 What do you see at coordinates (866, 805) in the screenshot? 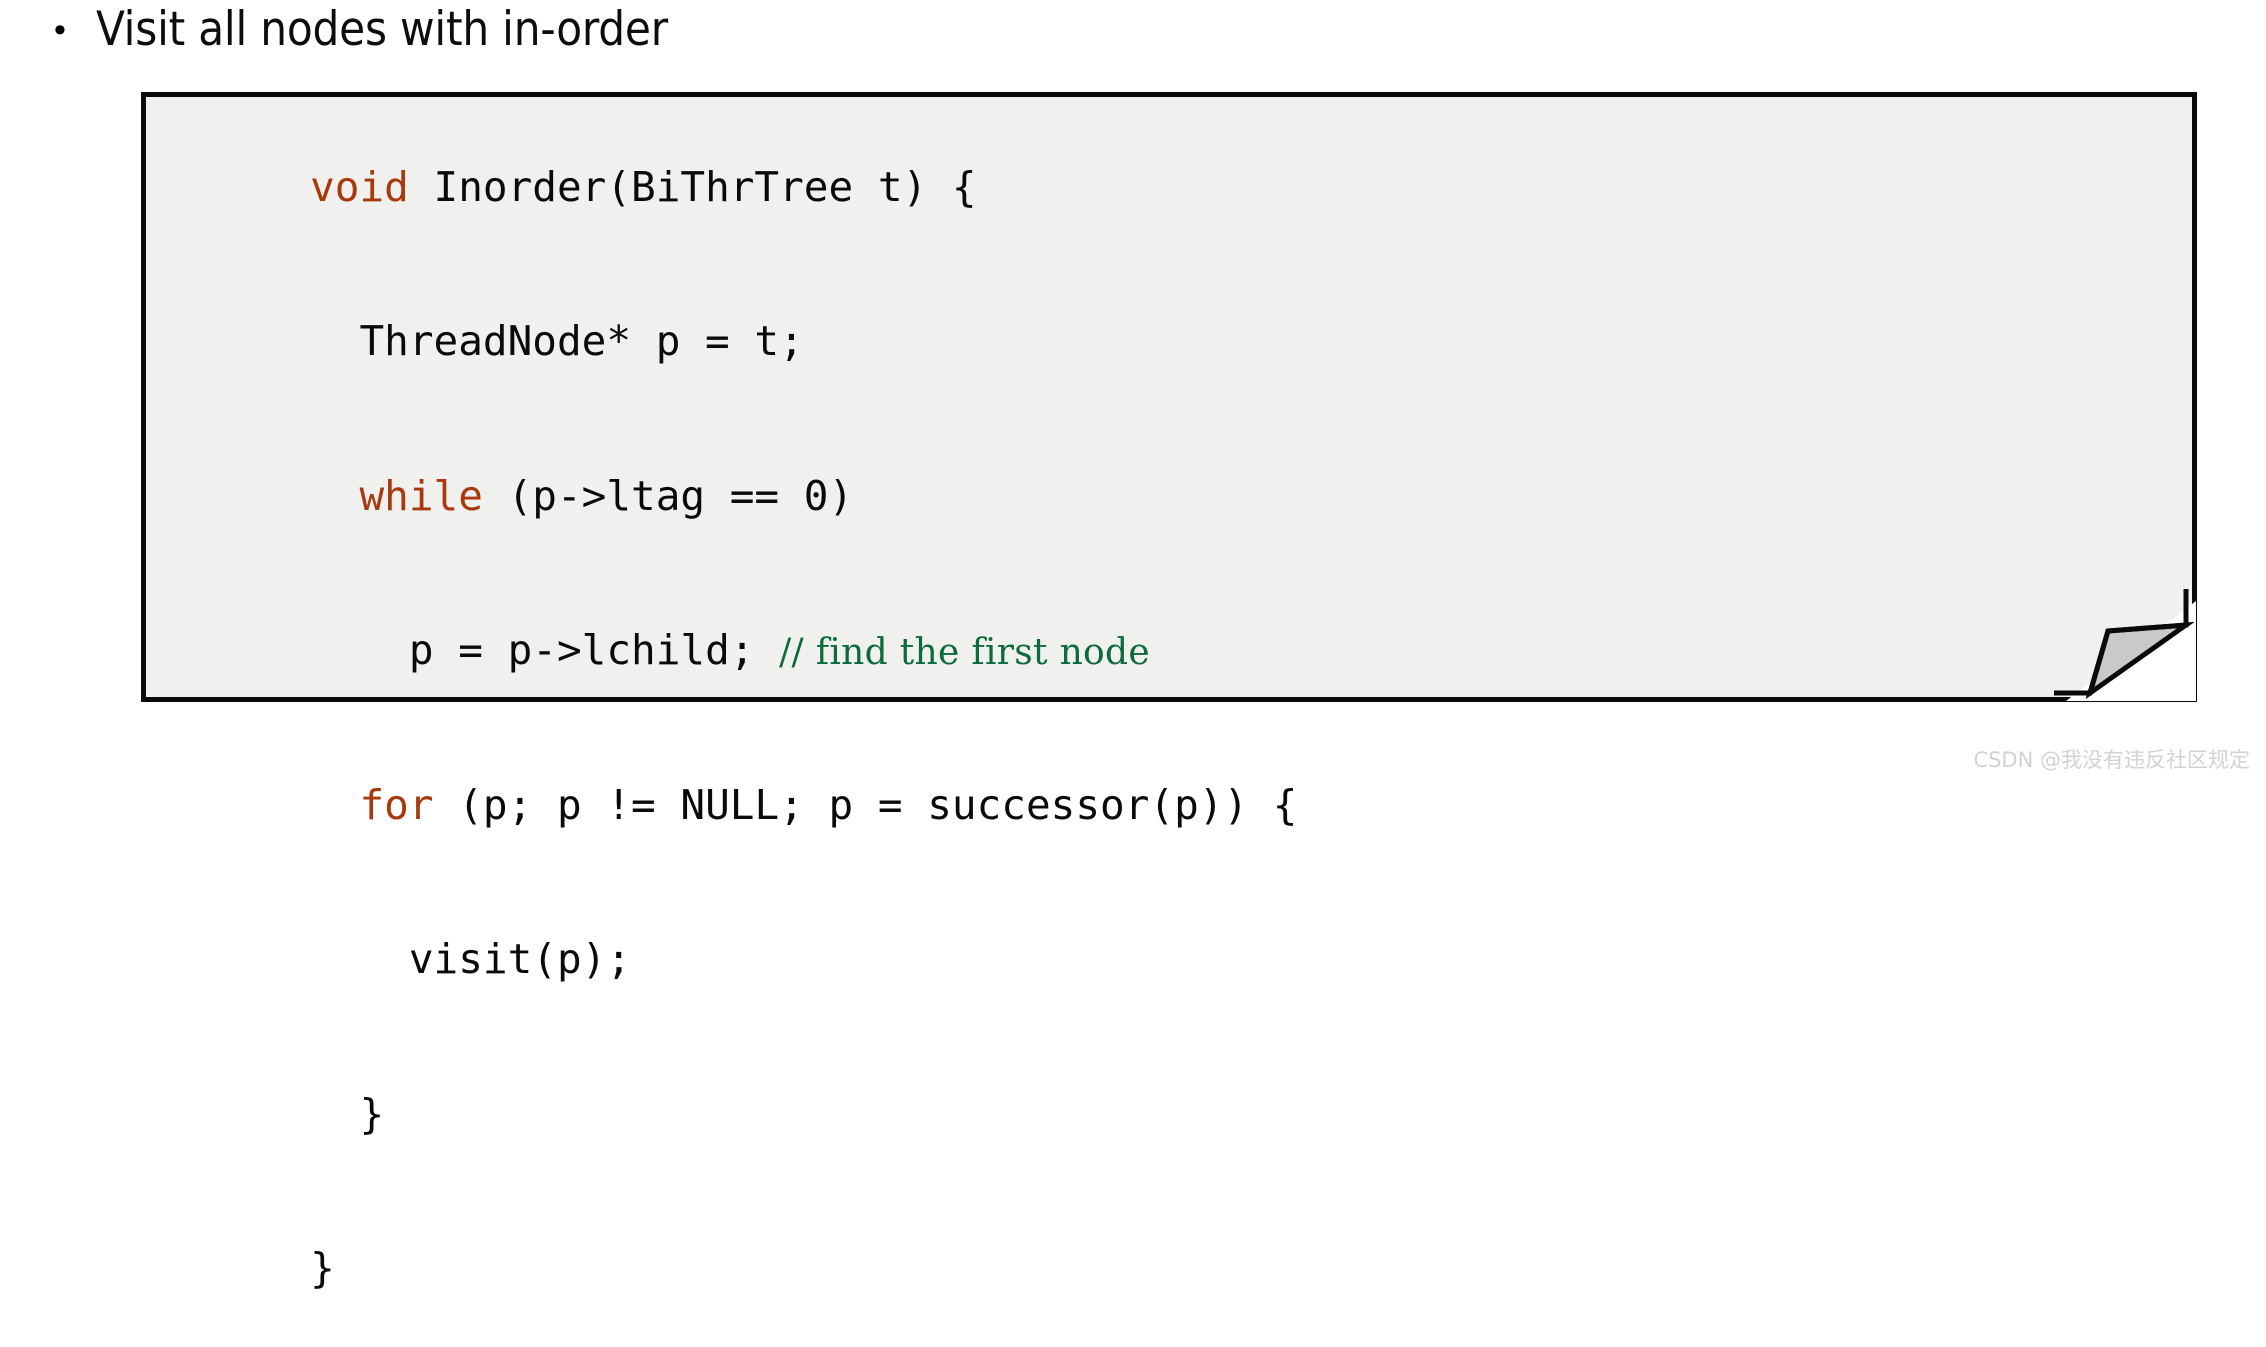
I see `code-text: (p; p != NULL; p = successor(p)) {` at bounding box center [866, 805].